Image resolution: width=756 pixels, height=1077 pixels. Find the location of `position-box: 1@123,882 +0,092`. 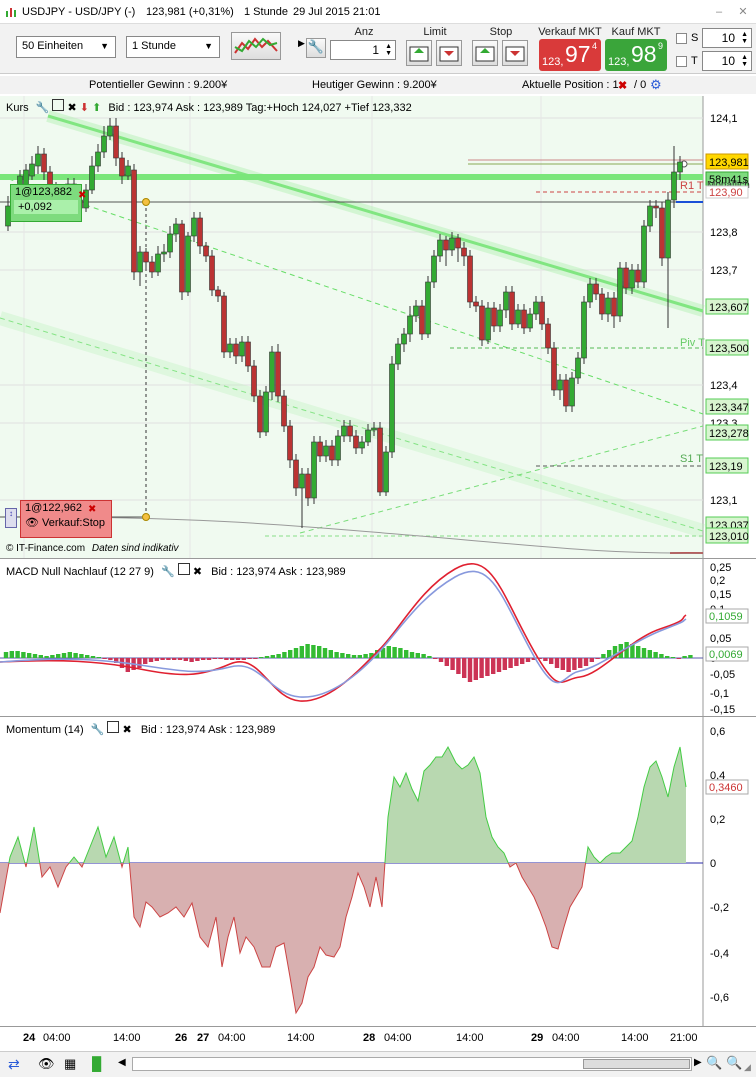

position-box: 1@123,882 +0,092 is located at coordinates (46, 203).